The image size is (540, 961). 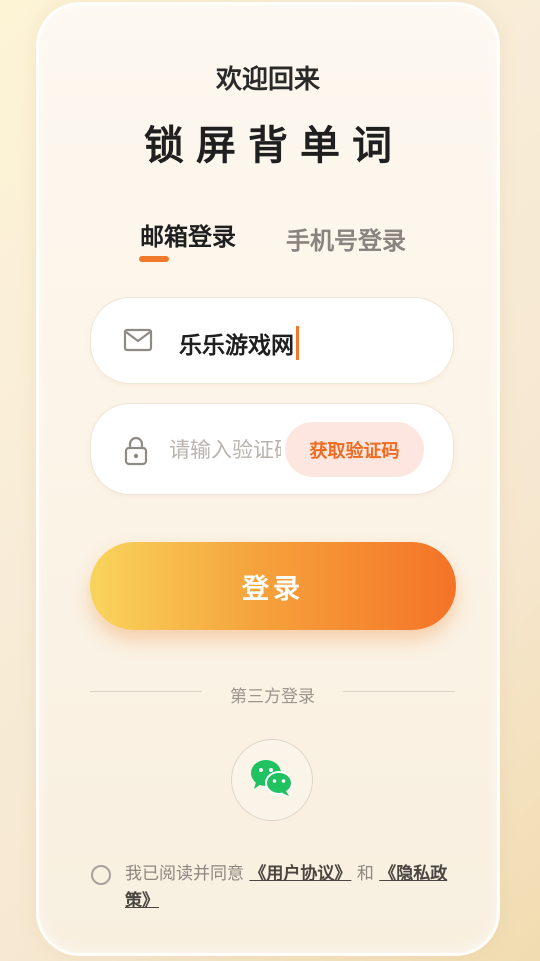 What do you see at coordinates (225, 450) in the screenshot?
I see `verification-code-input` at bounding box center [225, 450].